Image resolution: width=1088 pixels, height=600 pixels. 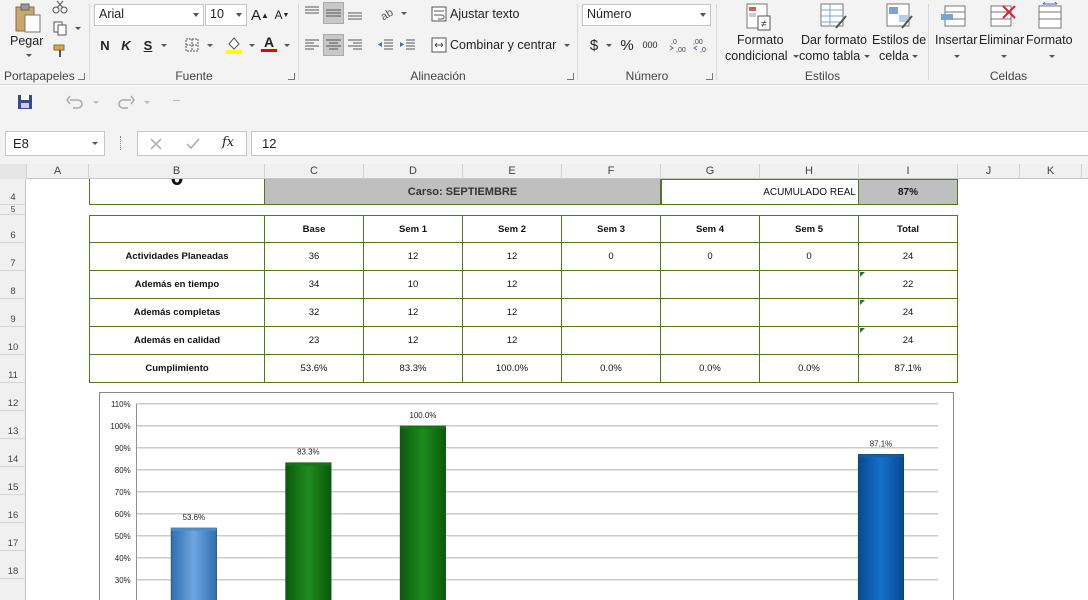 What do you see at coordinates (1049, 40) in the screenshot?
I see `format-button: Formato` at bounding box center [1049, 40].